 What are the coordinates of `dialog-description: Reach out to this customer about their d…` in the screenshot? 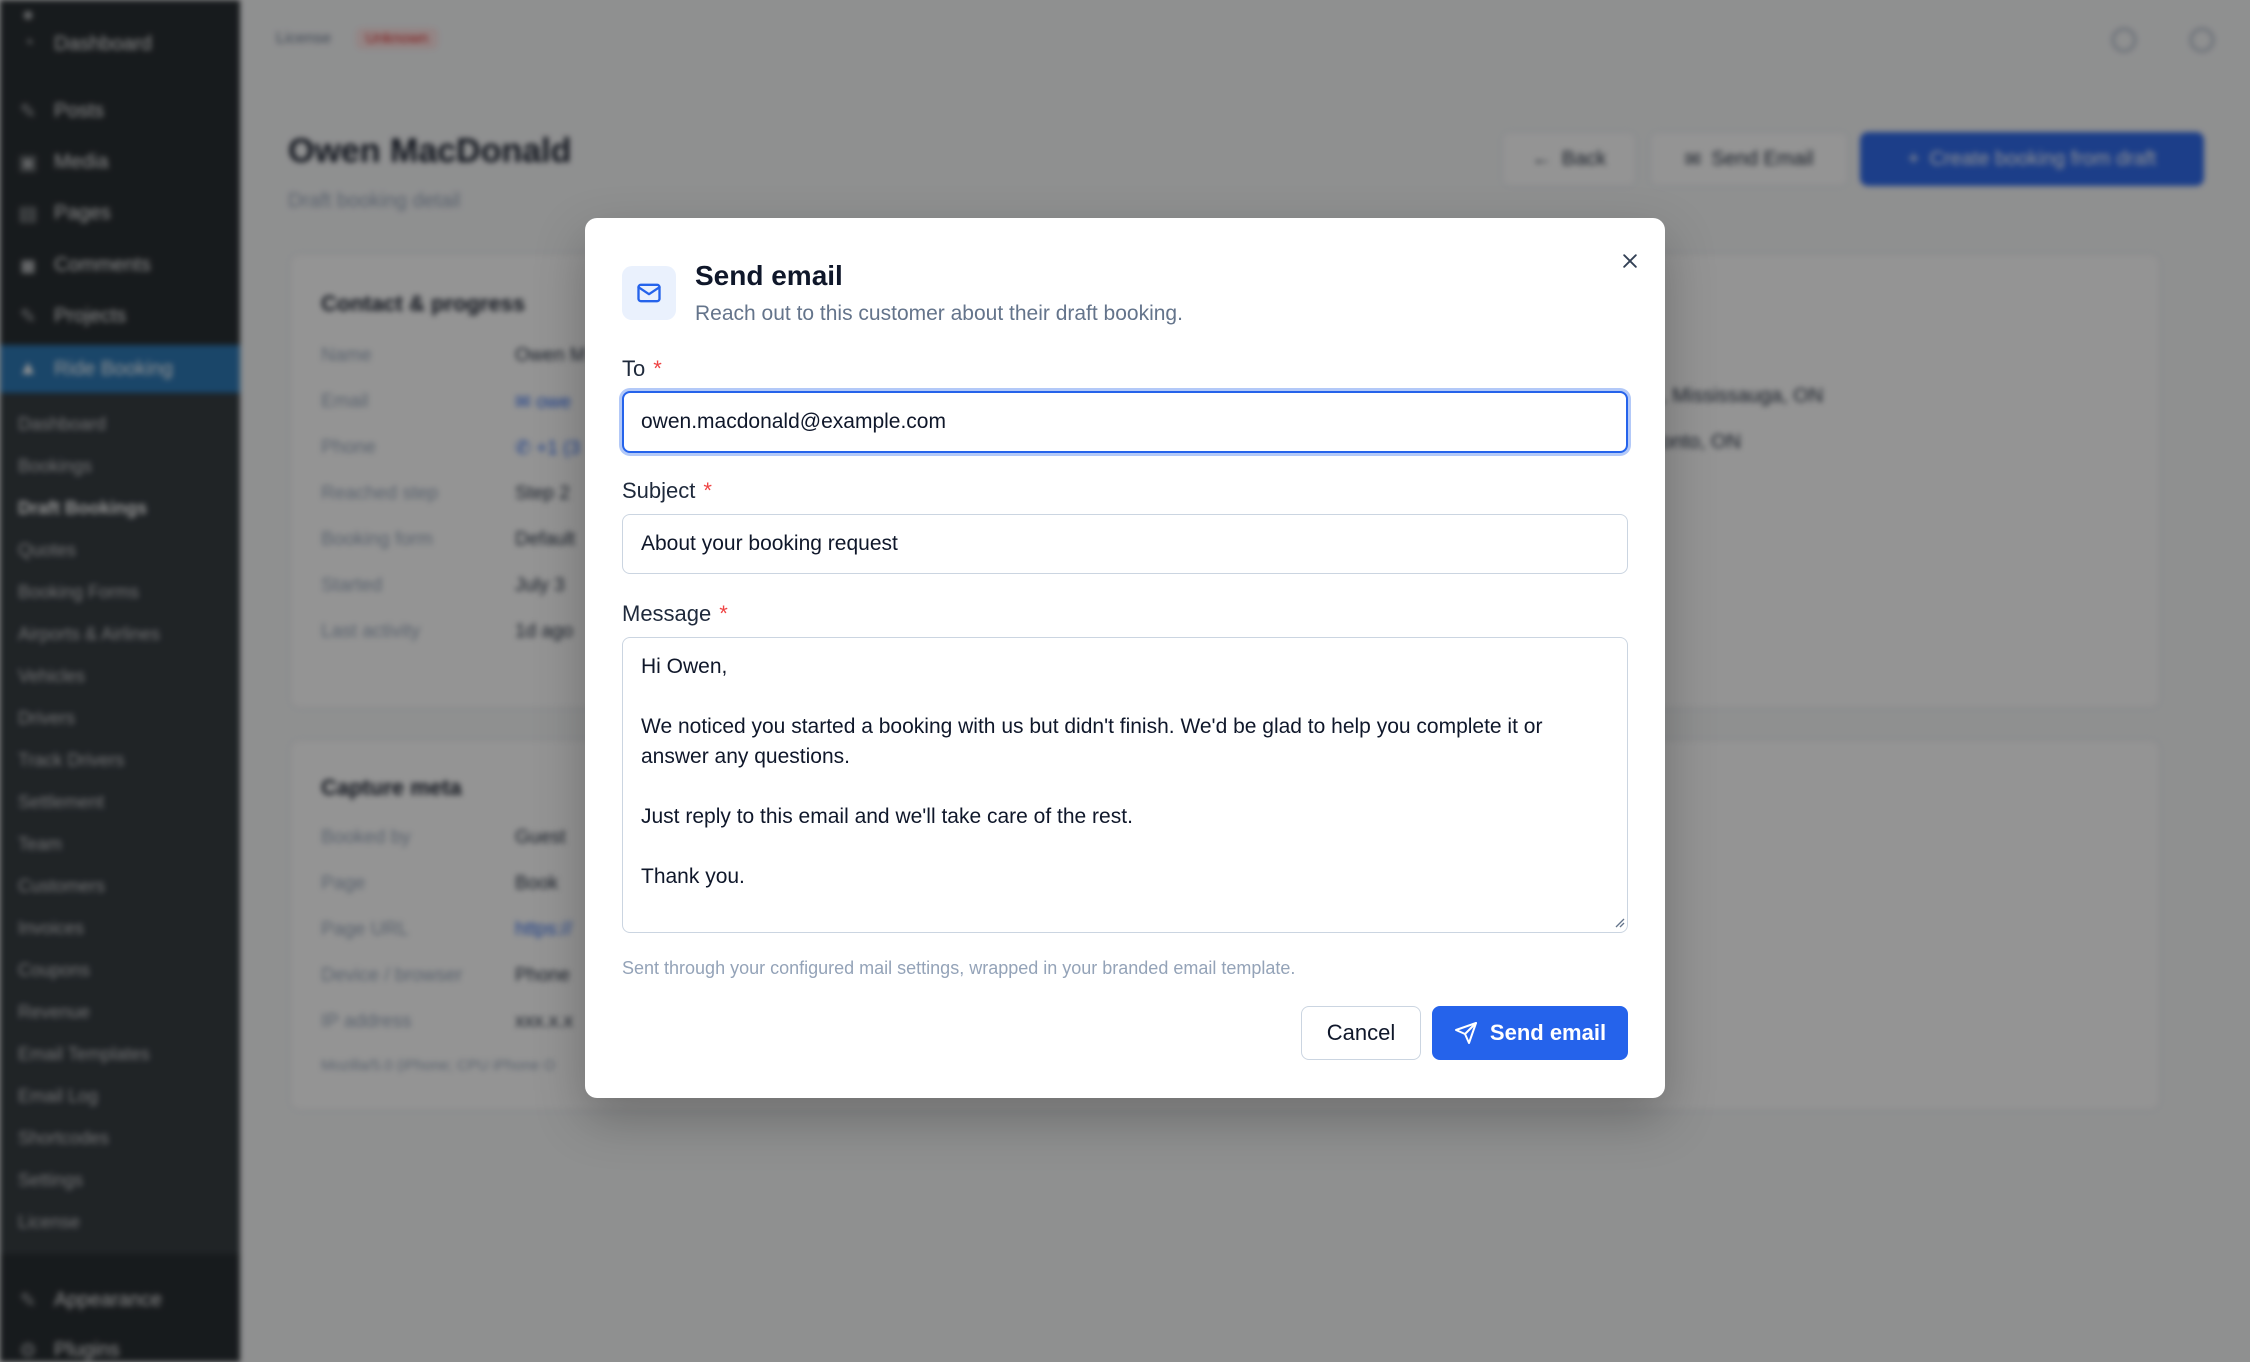 It's located at (939, 313).